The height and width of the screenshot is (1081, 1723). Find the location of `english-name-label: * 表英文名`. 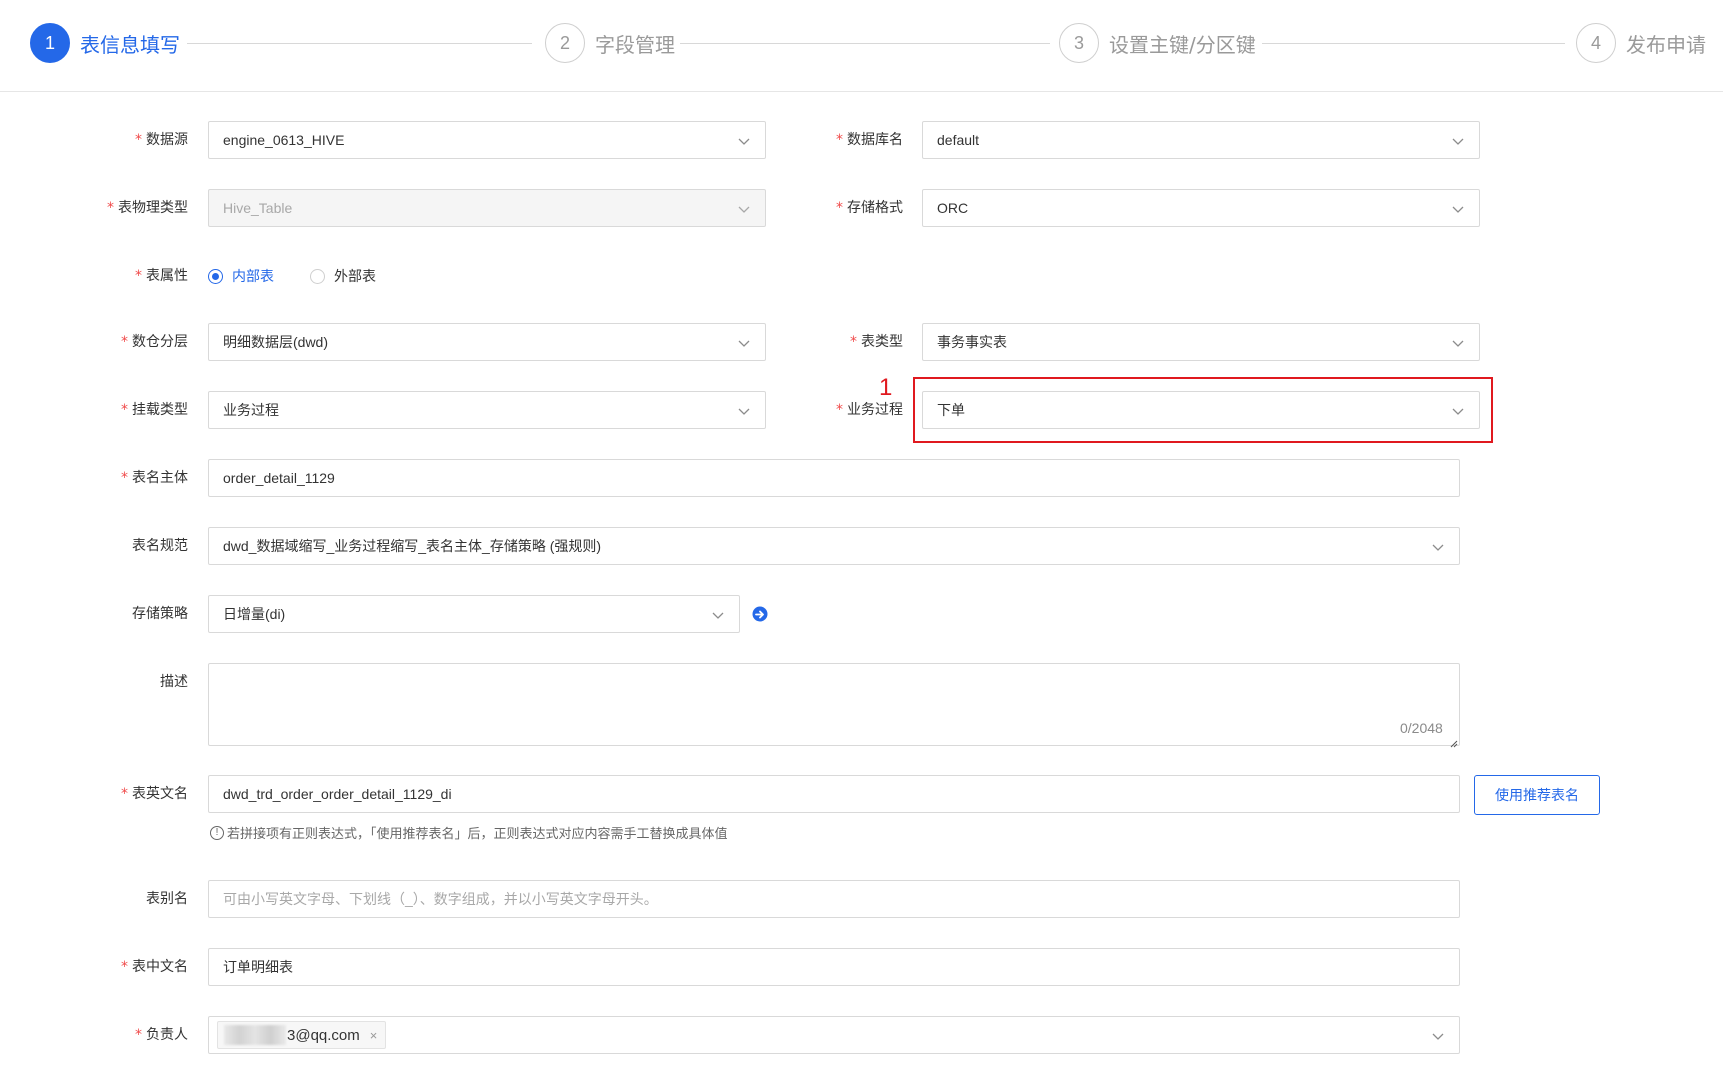

english-name-label: * 表英文名 is located at coordinates (154, 794).